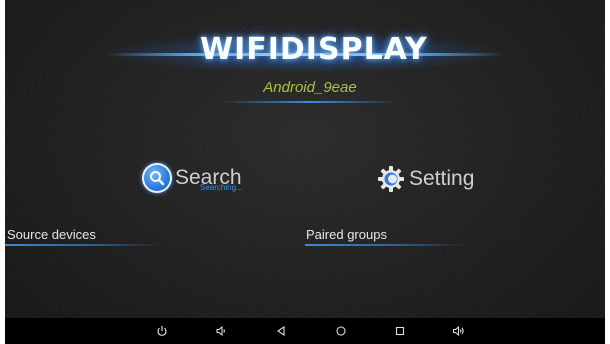 The width and height of the screenshot is (610, 344). What do you see at coordinates (314, 49) in the screenshot?
I see `app-logo: WIFIDISPLAY` at bounding box center [314, 49].